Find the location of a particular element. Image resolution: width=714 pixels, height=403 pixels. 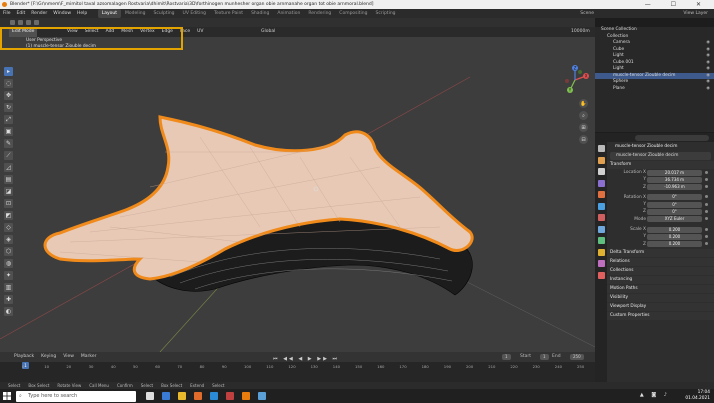

tool-14-icon: ◈ is located at coordinates (8, 239).